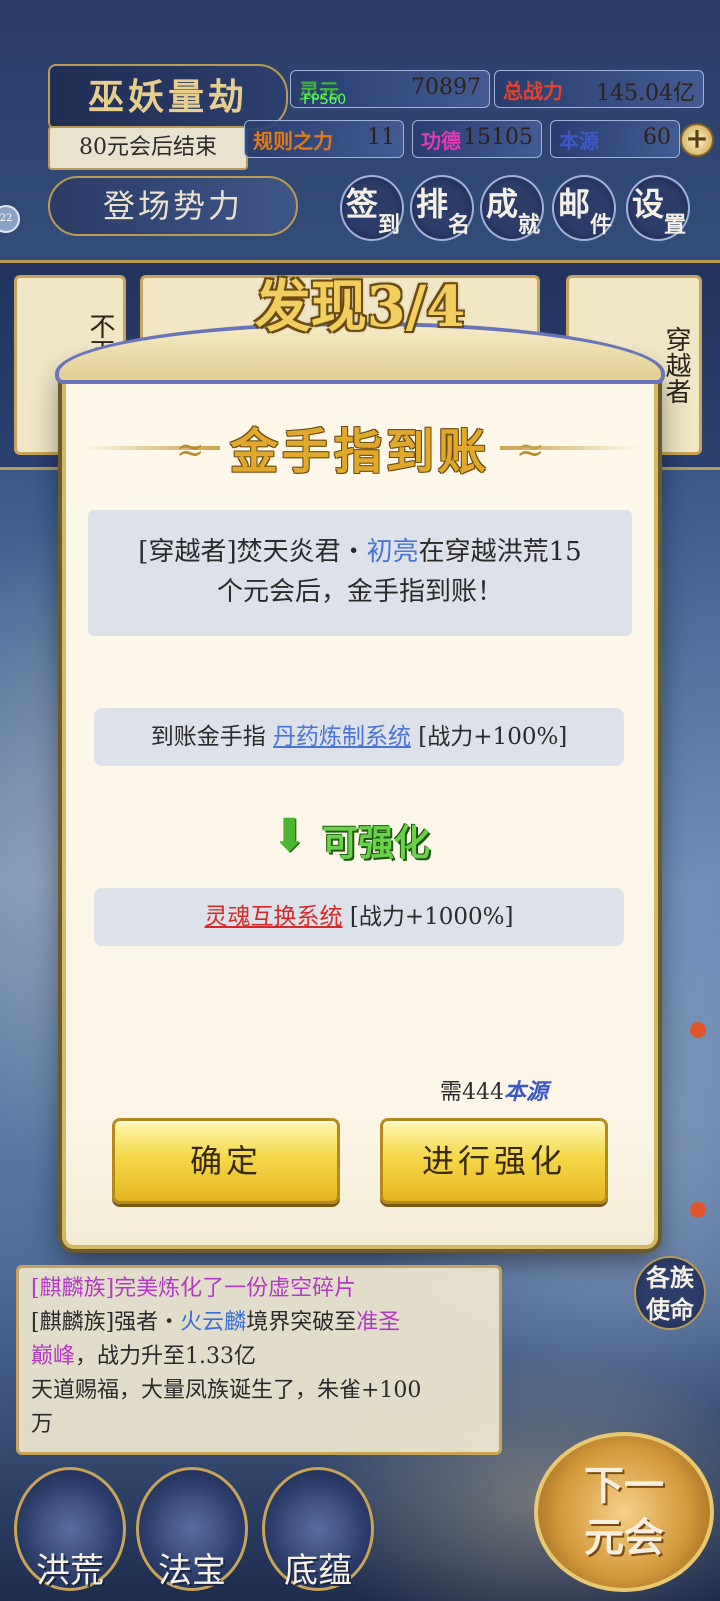 The height and width of the screenshot is (1601, 720). I want to click on nav-honghuang: 洪荒, so click(70, 1529).